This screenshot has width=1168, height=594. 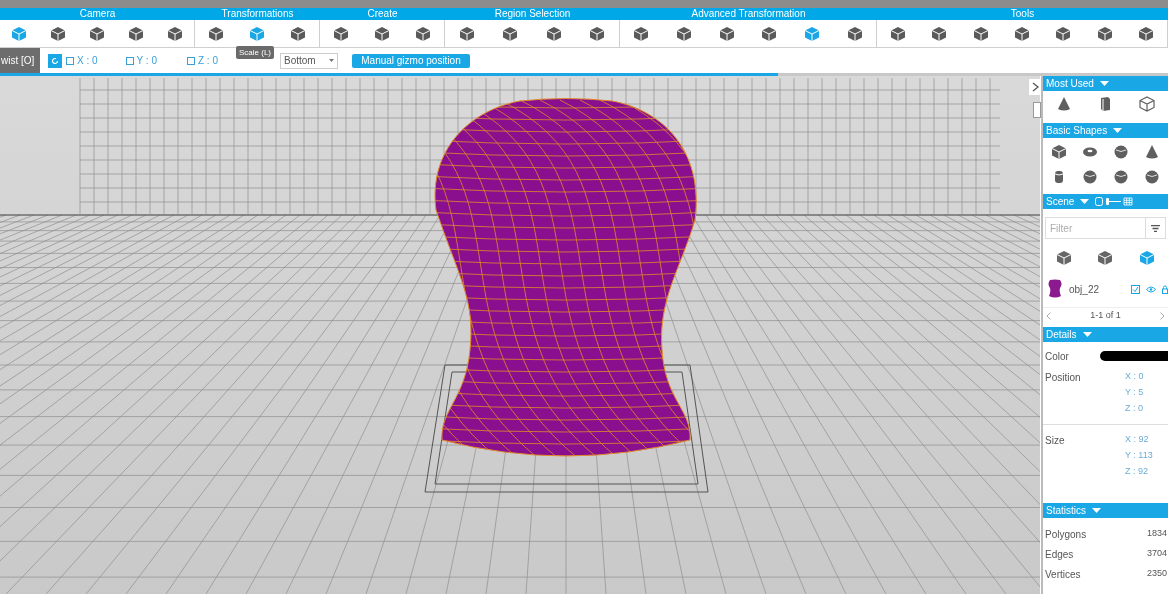 I want to click on group-label: Region Selection, so click(x=532, y=13).